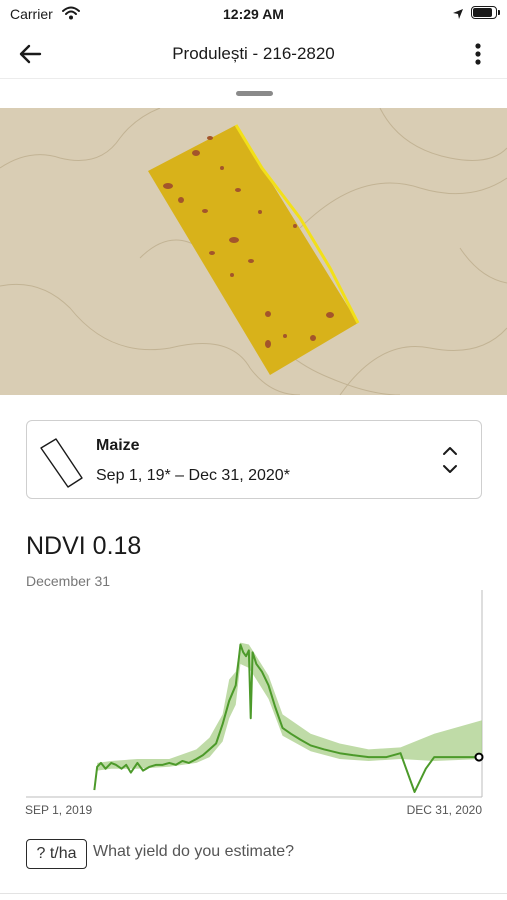 The height and width of the screenshot is (900, 507). Describe the element at coordinates (56, 854) in the screenshot. I see `yield-estimate-button: ? t/ha` at that location.